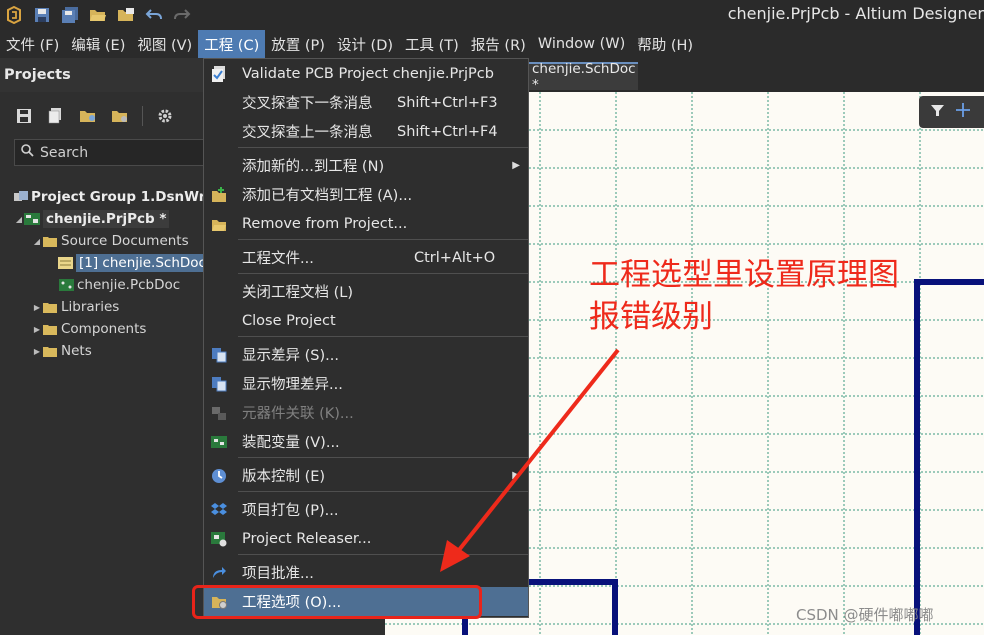 The width and height of the screenshot is (984, 635). Describe the element at coordinates (865, 615) in the screenshot. I see `watermark: CSDN @硬件嘟嘟嘟` at that location.